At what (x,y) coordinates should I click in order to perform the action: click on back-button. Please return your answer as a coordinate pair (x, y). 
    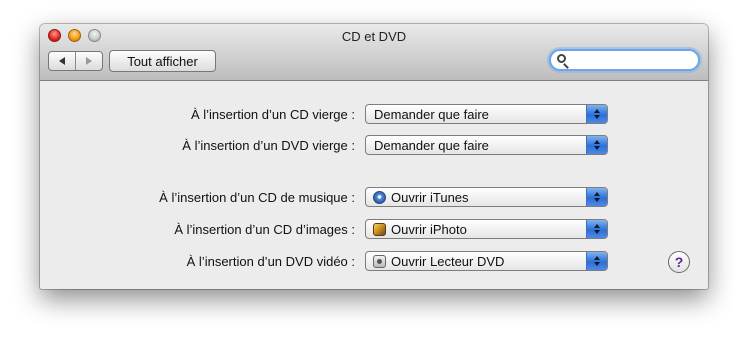
    Looking at the image, I should click on (62, 61).